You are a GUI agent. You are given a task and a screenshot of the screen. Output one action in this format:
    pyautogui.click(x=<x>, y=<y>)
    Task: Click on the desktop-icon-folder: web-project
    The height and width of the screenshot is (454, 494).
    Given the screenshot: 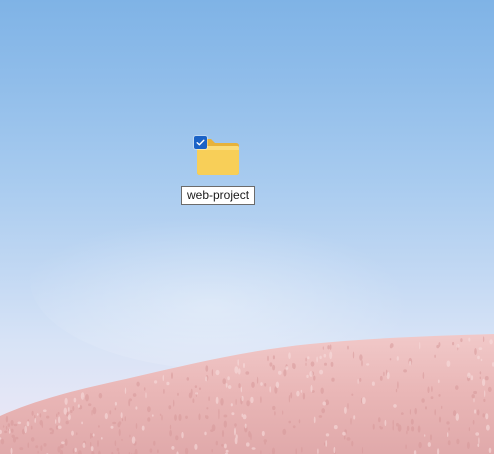 What is the action you would take?
    pyautogui.click(x=219, y=170)
    